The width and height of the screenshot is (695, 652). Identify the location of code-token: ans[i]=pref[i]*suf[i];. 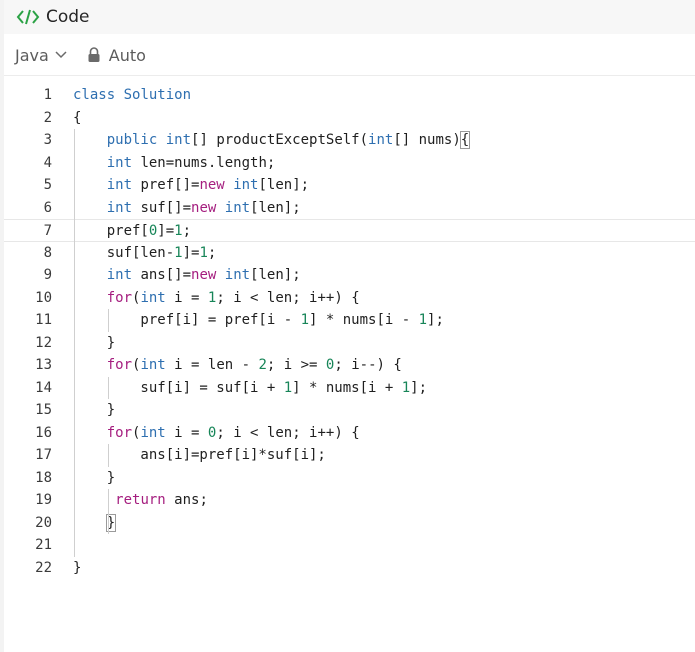
(199, 455).